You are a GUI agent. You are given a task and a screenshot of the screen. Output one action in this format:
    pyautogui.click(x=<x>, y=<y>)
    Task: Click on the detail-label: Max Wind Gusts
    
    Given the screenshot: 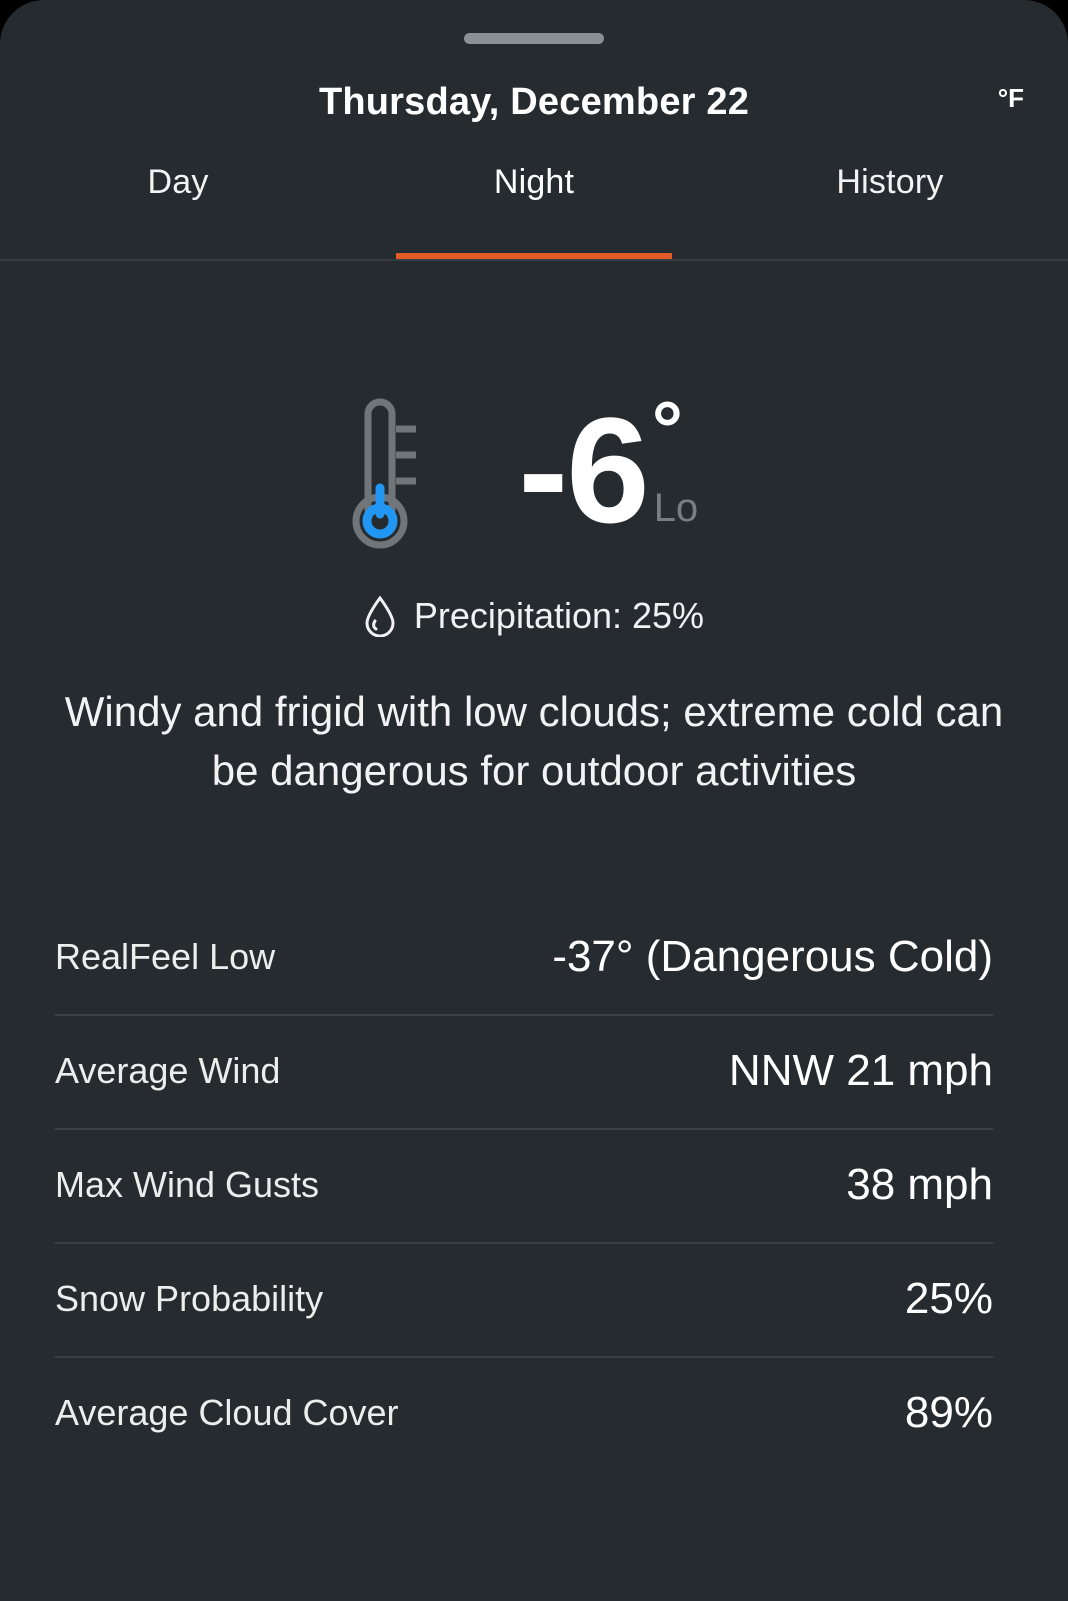 What is the action you would take?
    pyautogui.click(x=187, y=1184)
    